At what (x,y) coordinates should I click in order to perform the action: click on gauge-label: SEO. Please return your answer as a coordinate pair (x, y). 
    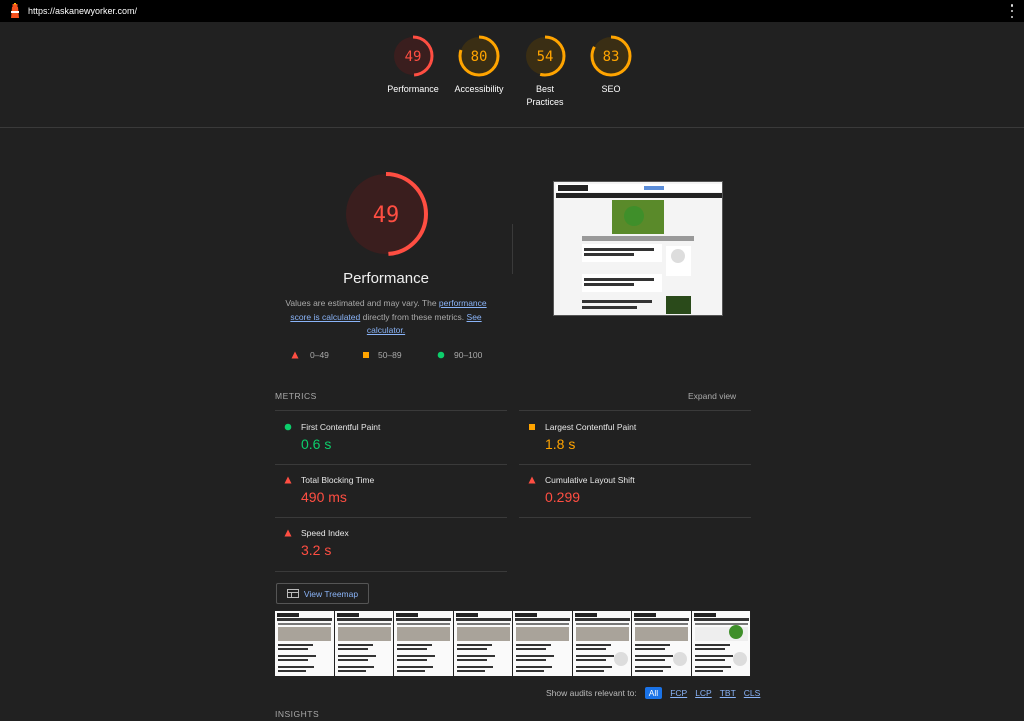
    Looking at the image, I should click on (611, 89).